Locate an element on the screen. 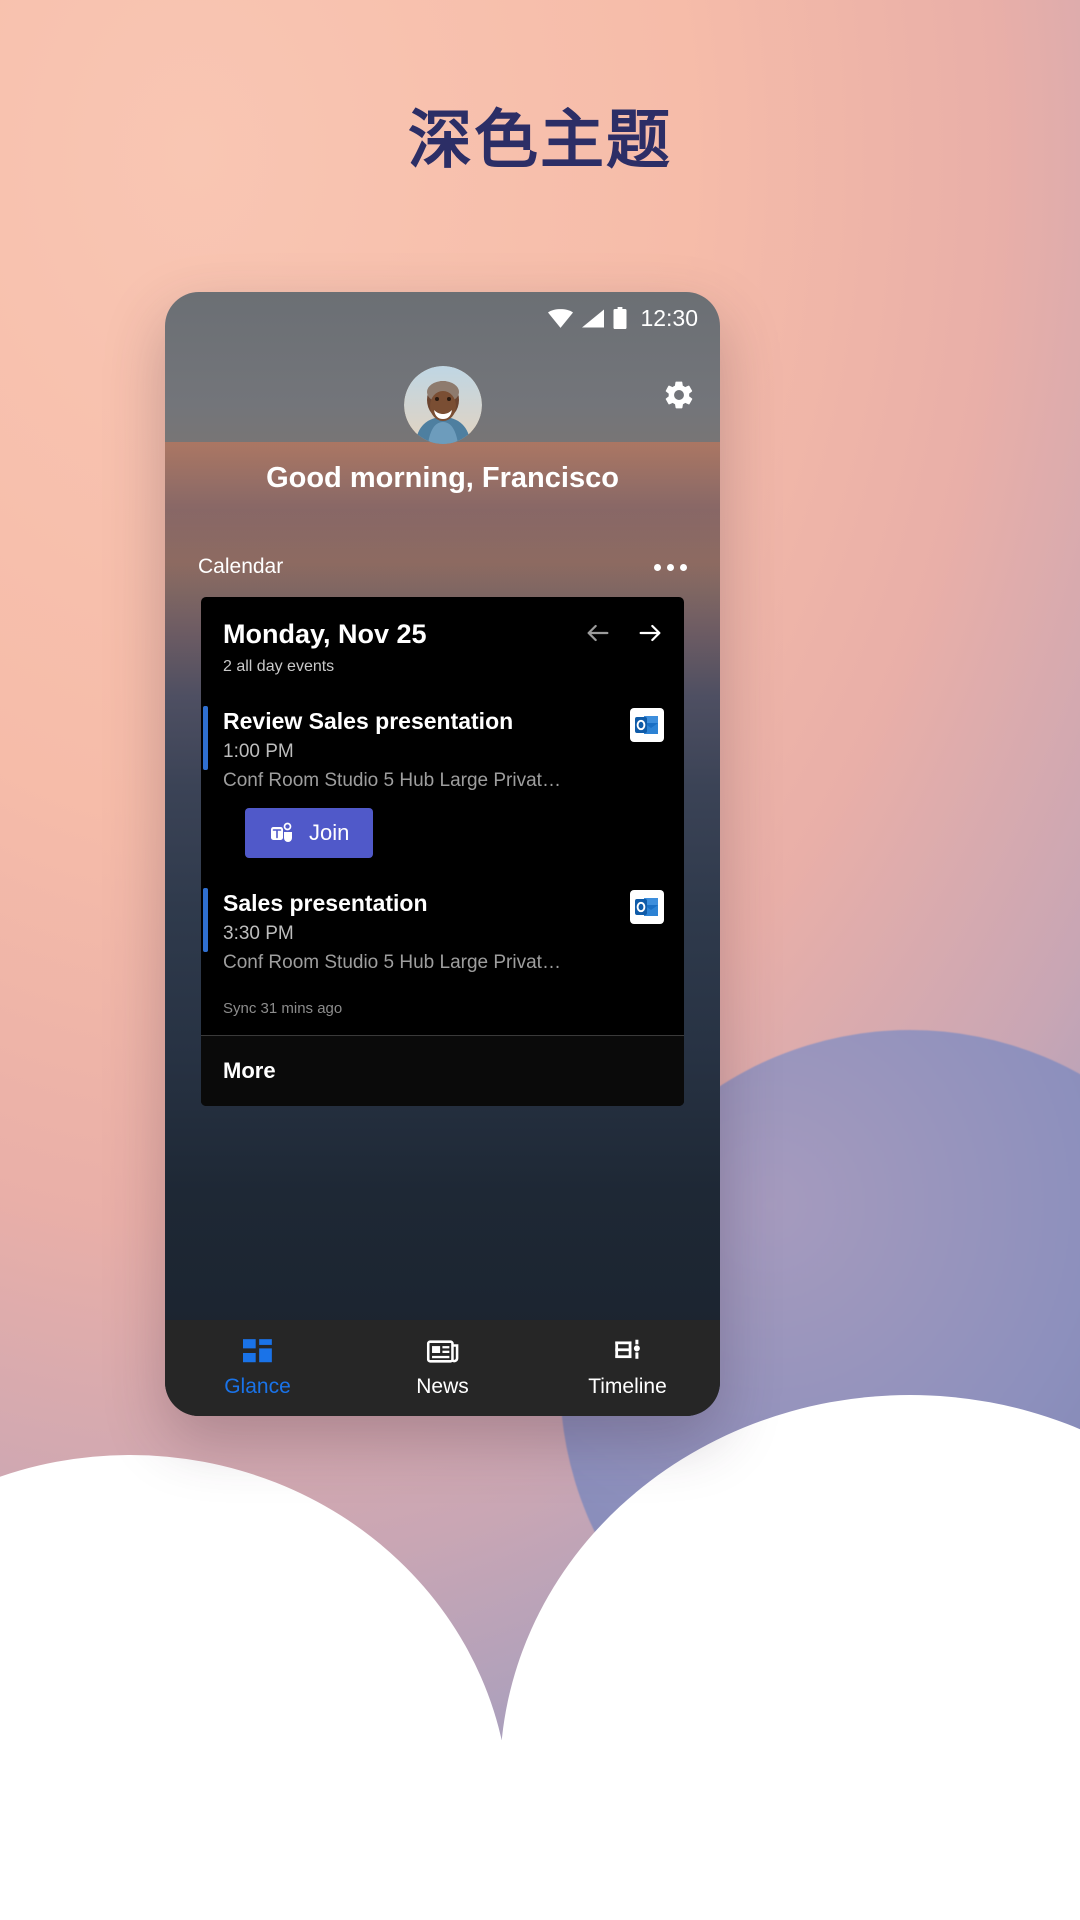 This screenshot has height=1920, width=1080. nav-item-news: News is located at coordinates (442, 1368).